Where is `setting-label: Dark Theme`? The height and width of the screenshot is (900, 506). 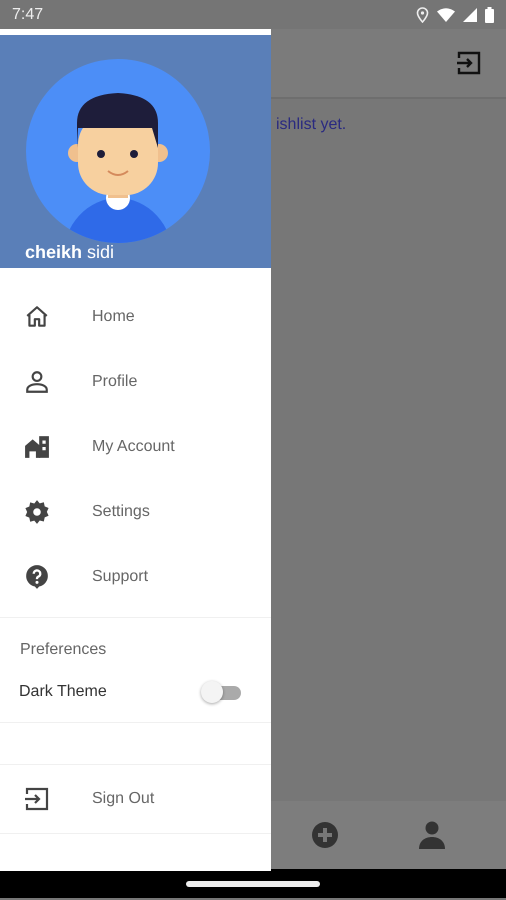
setting-label: Dark Theme is located at coordinates (63, 692).